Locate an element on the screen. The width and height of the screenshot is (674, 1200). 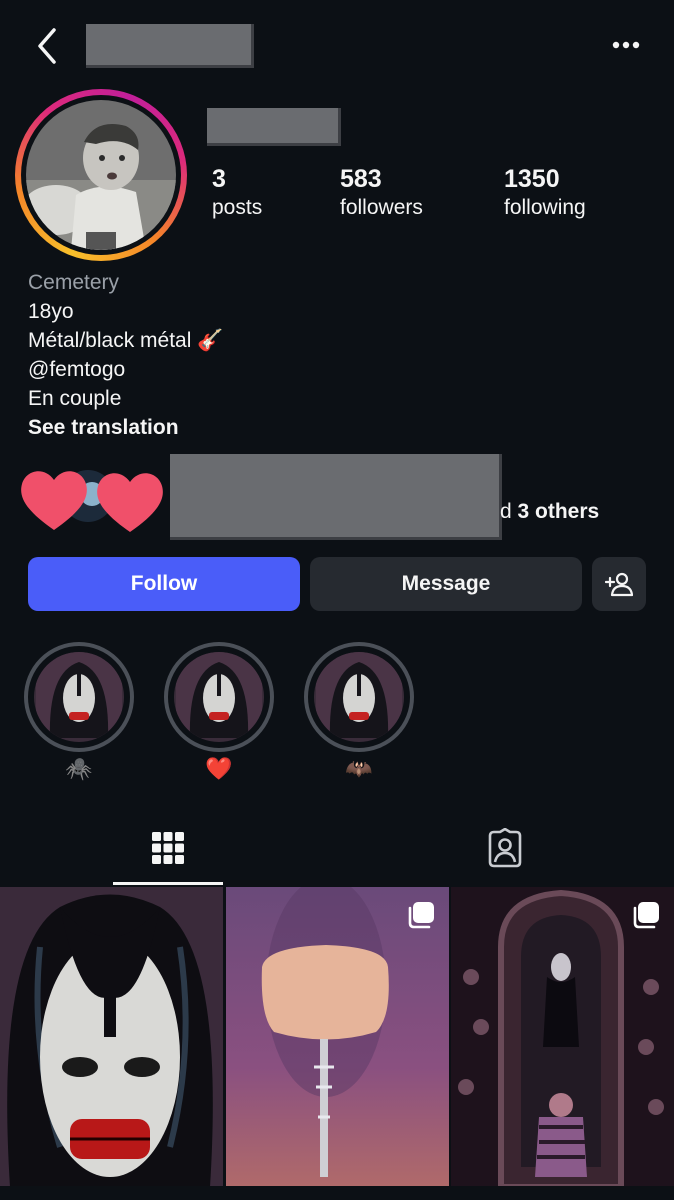
highlight-emoji: 🕷️ is located at coordinates (79, 768).